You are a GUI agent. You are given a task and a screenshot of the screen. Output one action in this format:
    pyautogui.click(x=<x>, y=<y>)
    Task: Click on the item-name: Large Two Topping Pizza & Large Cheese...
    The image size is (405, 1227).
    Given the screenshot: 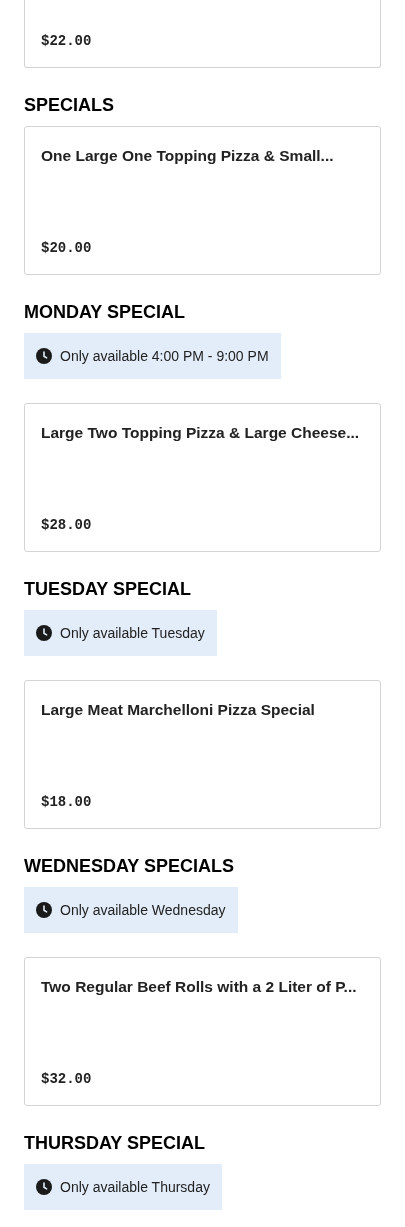 What is the action you would take?
    pyautogui.click(x=200, y=433)
    